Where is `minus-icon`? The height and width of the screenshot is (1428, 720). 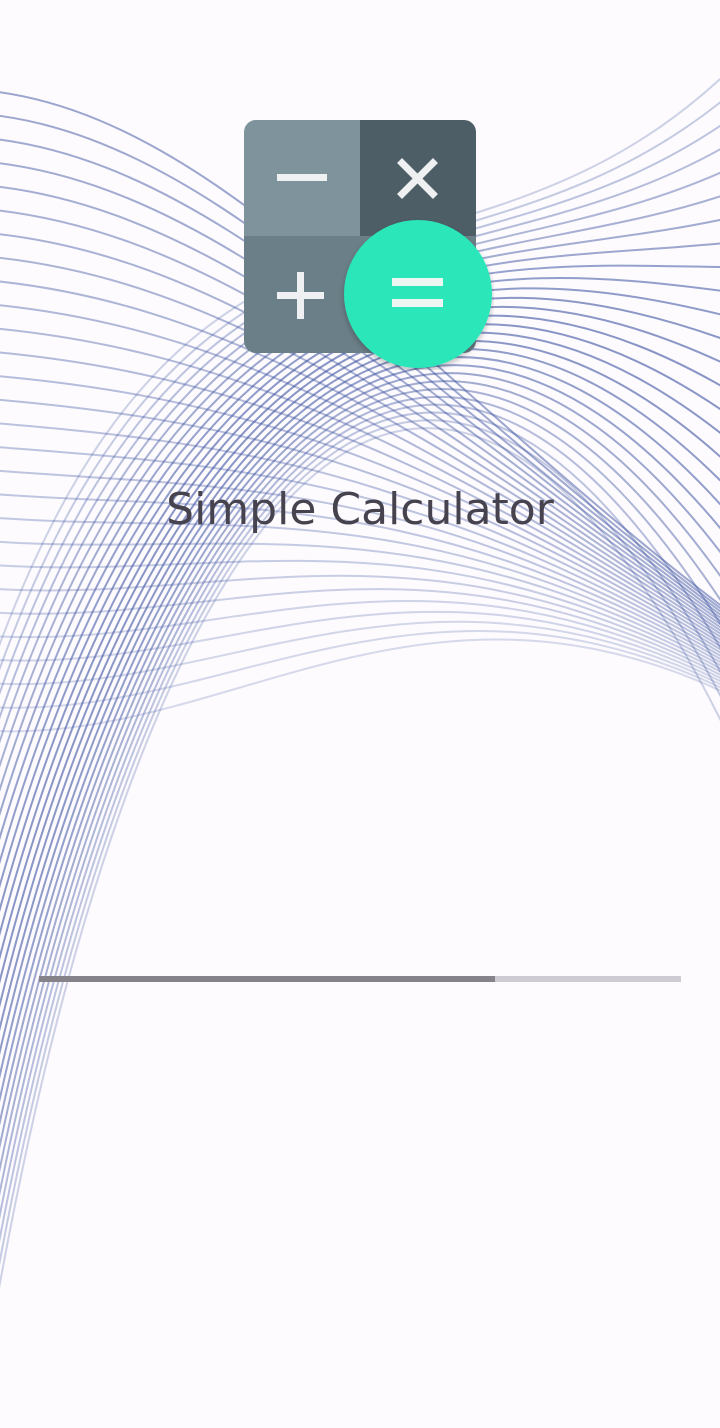
minus-icon is located at coordinates (302, 177).